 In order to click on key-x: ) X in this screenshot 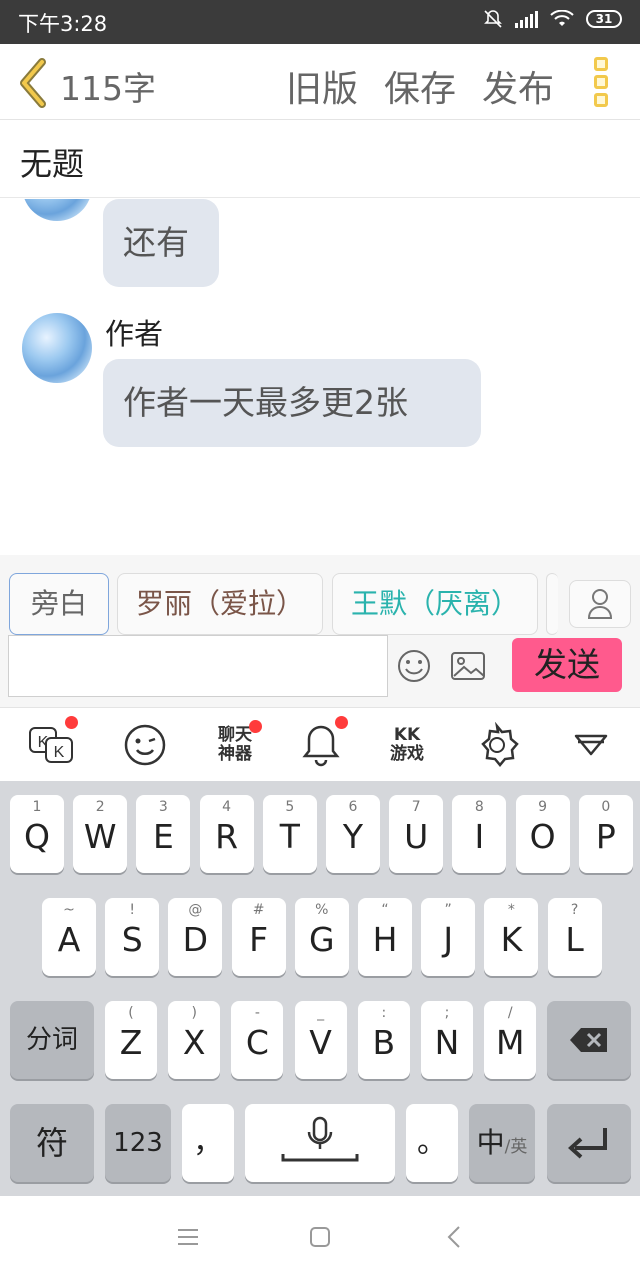, I will do `click(194, 1040)`.